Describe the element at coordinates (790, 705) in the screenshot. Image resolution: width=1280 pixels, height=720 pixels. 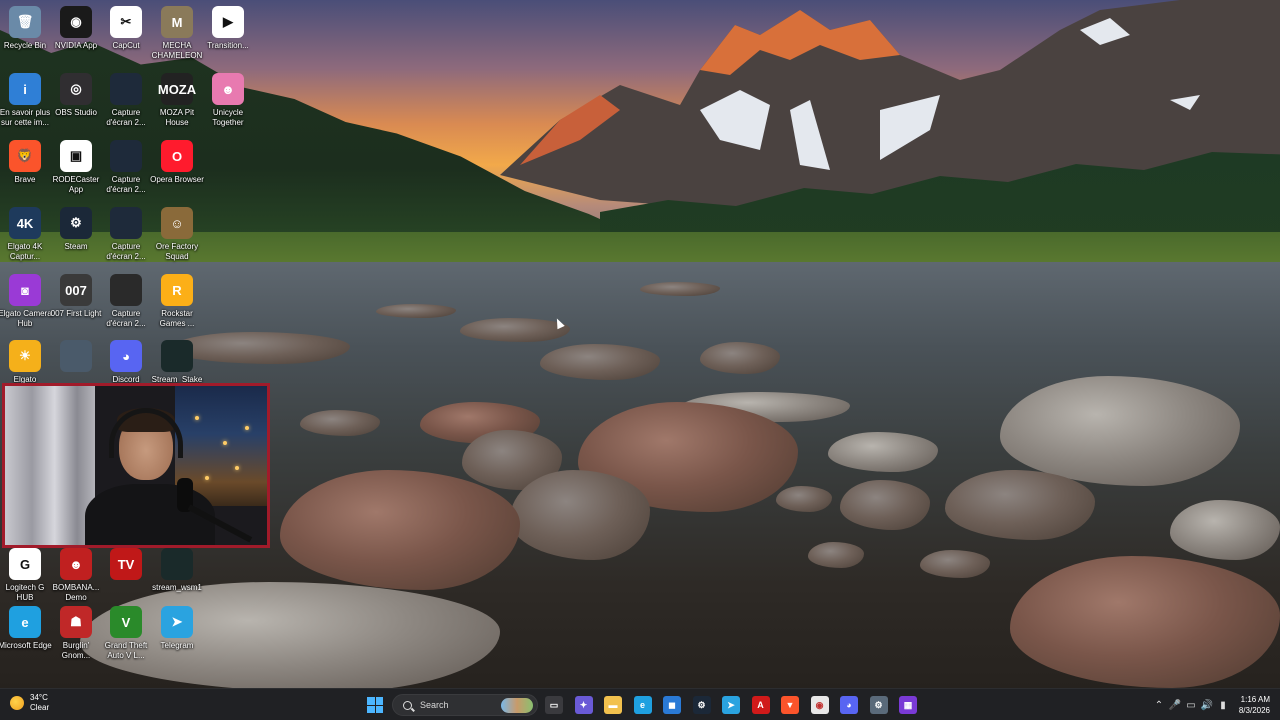
I see `brave-icon: ▼` at that location.